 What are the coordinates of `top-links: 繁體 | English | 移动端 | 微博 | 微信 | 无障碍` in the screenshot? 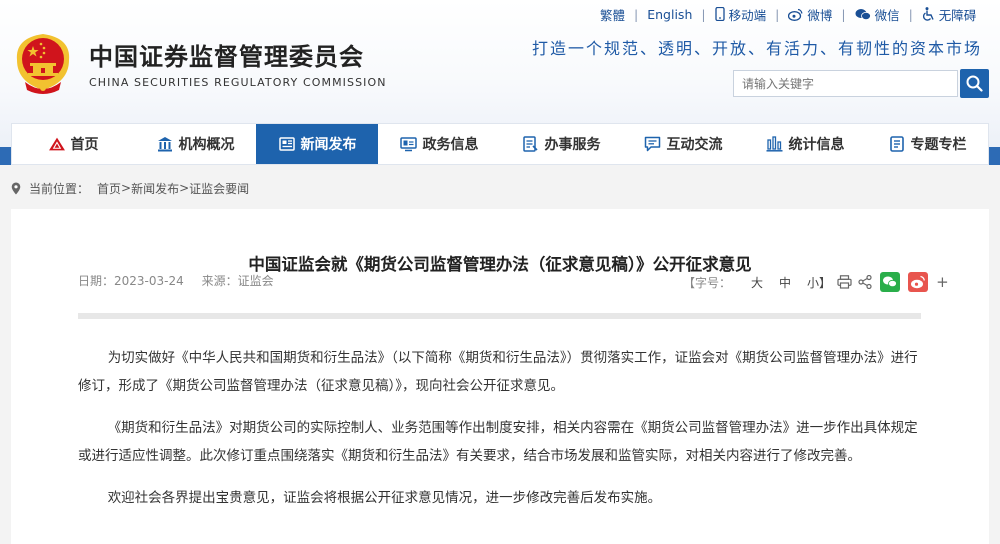 It's located at (788, 14).